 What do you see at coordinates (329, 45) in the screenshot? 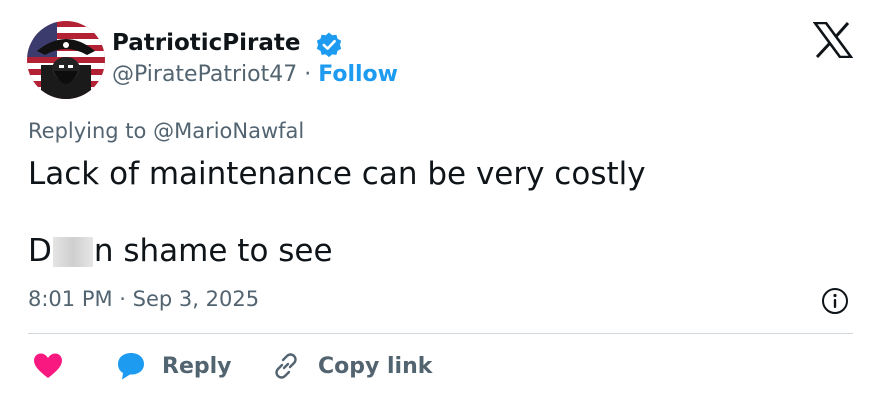
I see `verified-badge-icon` at bounding box center [329, 45].